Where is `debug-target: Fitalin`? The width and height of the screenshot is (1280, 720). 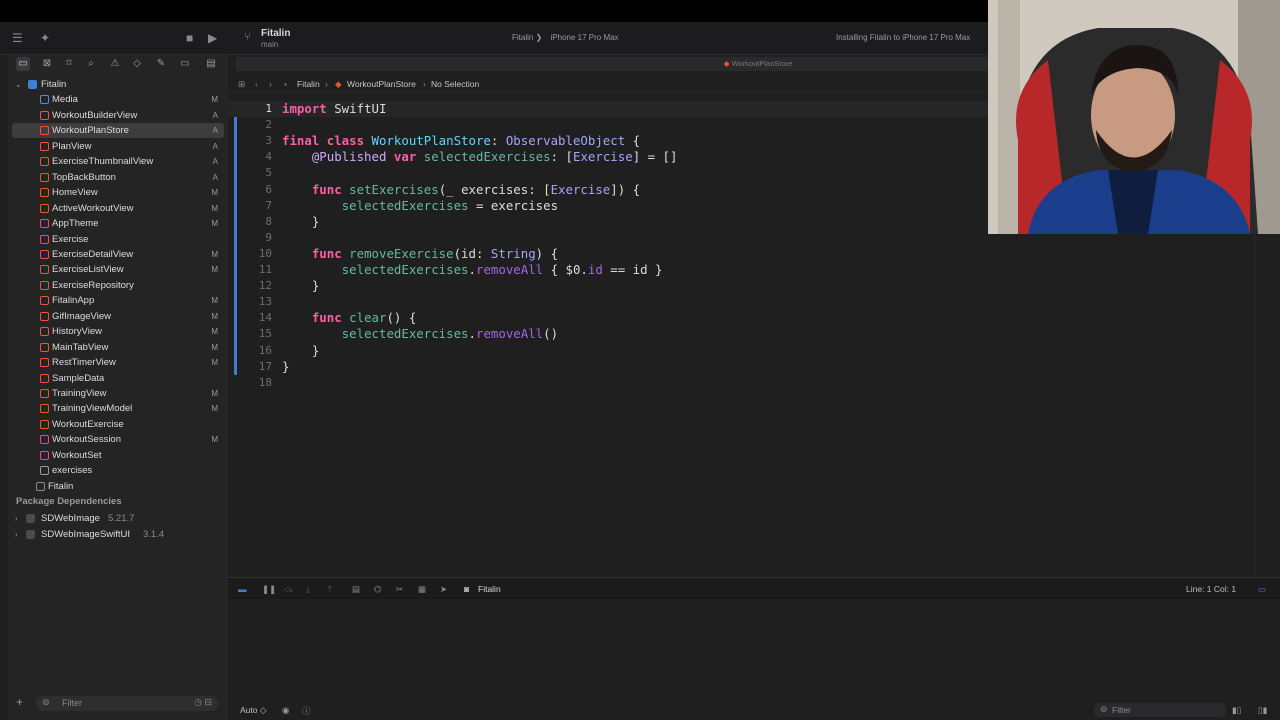
debug-target: Fitalin is located at coordinates (489, 589).